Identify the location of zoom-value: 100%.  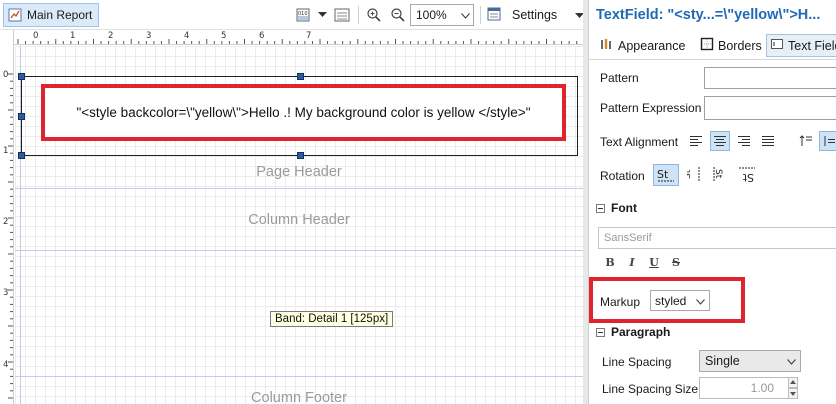
(431, 15).